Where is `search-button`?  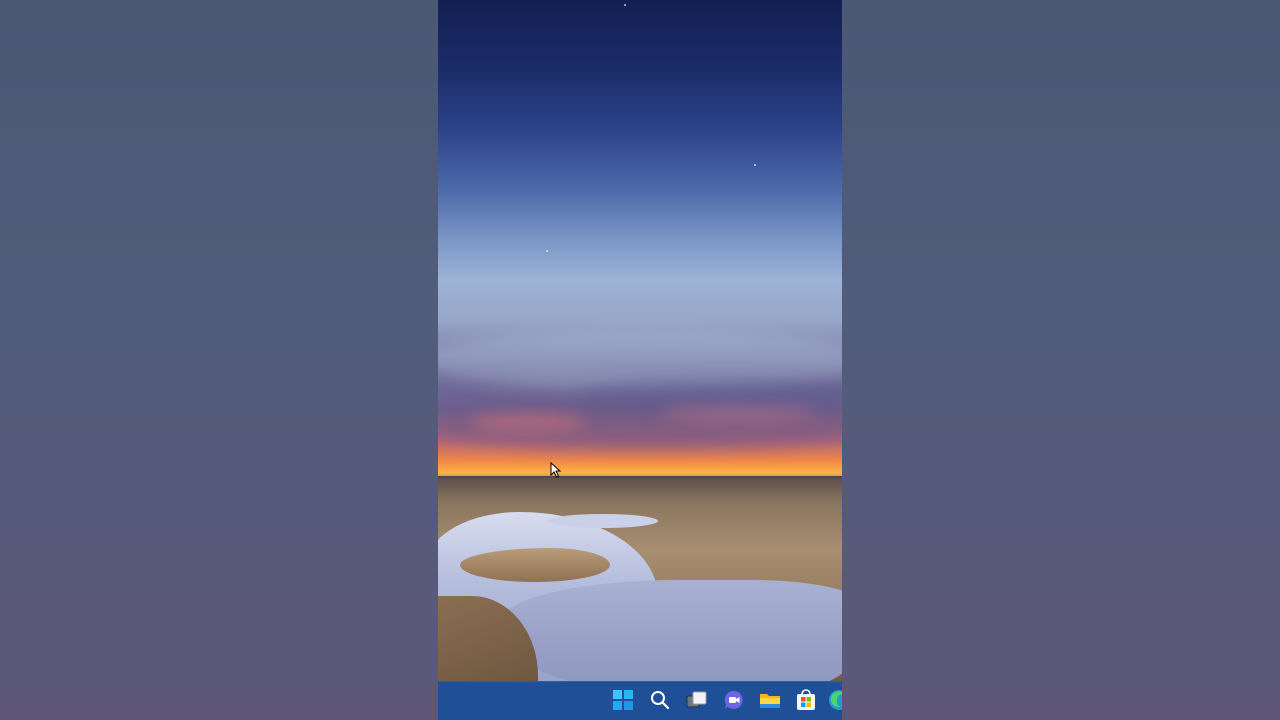
search-button is located at coordinates (660, 702).